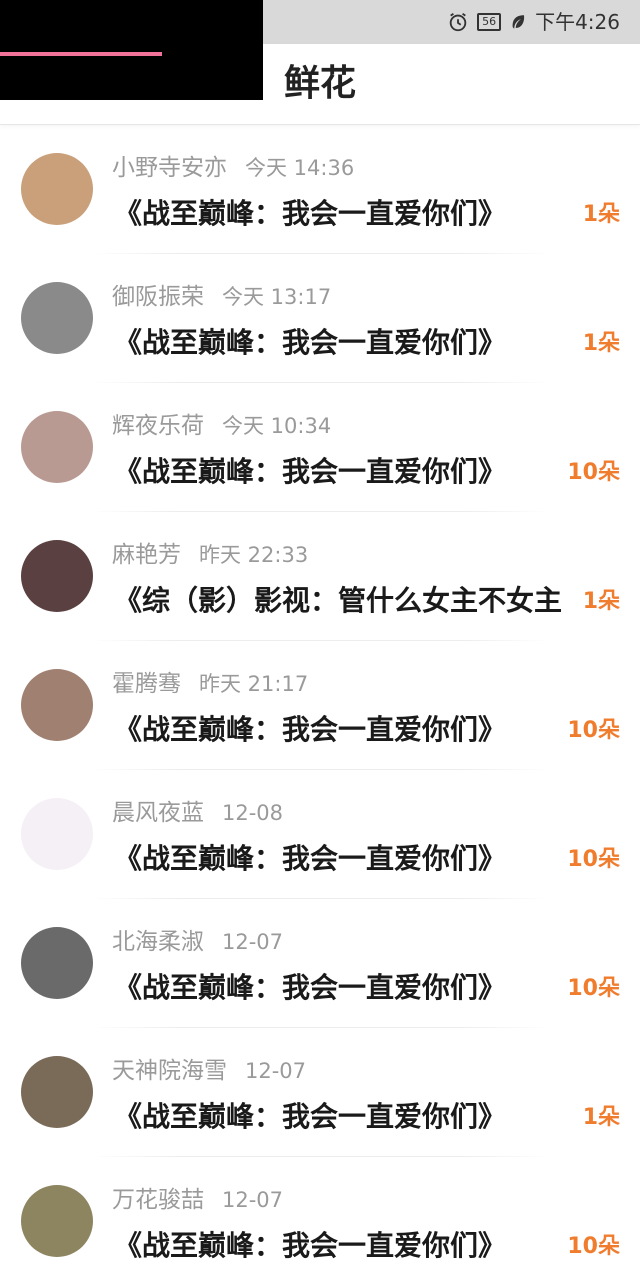 Image resolution: width=640 pixels, height=1286 pixels. I want to click on progress-accent, so click(81, 54).